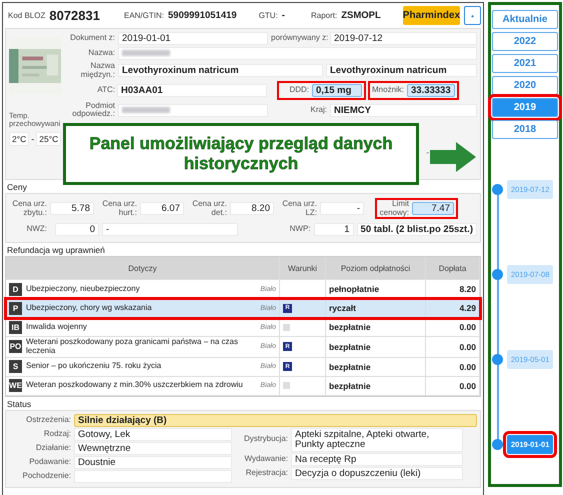 The image size is (563, 495). What do you see at coordinates (268, 15) in the screenshot?
I see `gtu-label: GTU:` at bounding box center [268, 15].